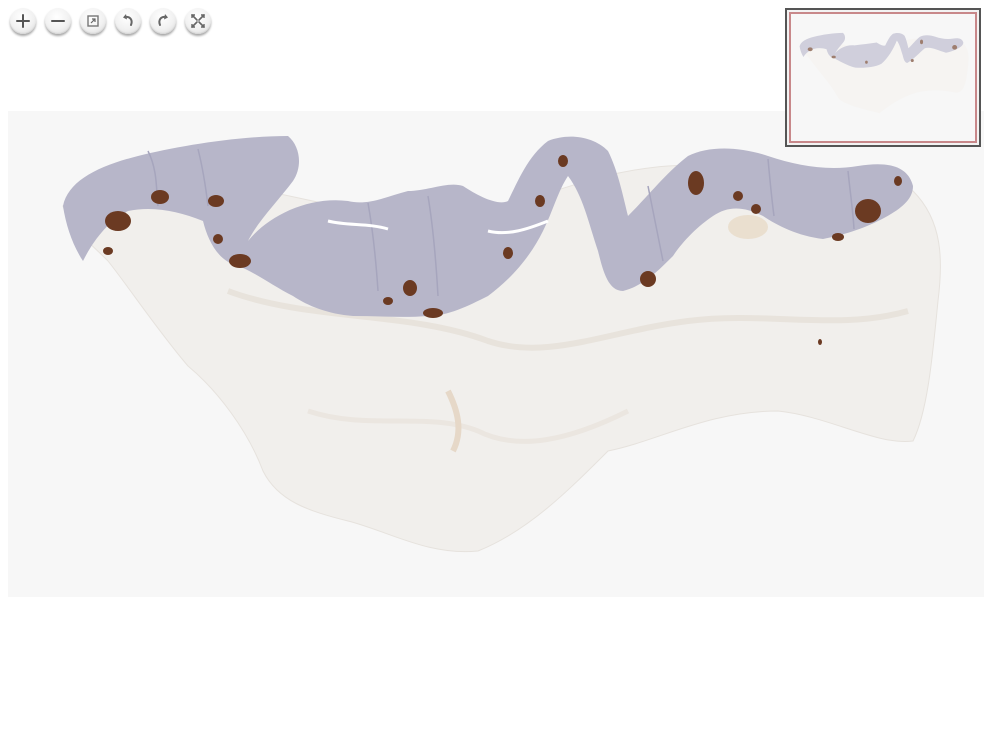  Describe the element at coordinates (110, 21) in the screenshot. I see `viewer-toolbar` at that location.